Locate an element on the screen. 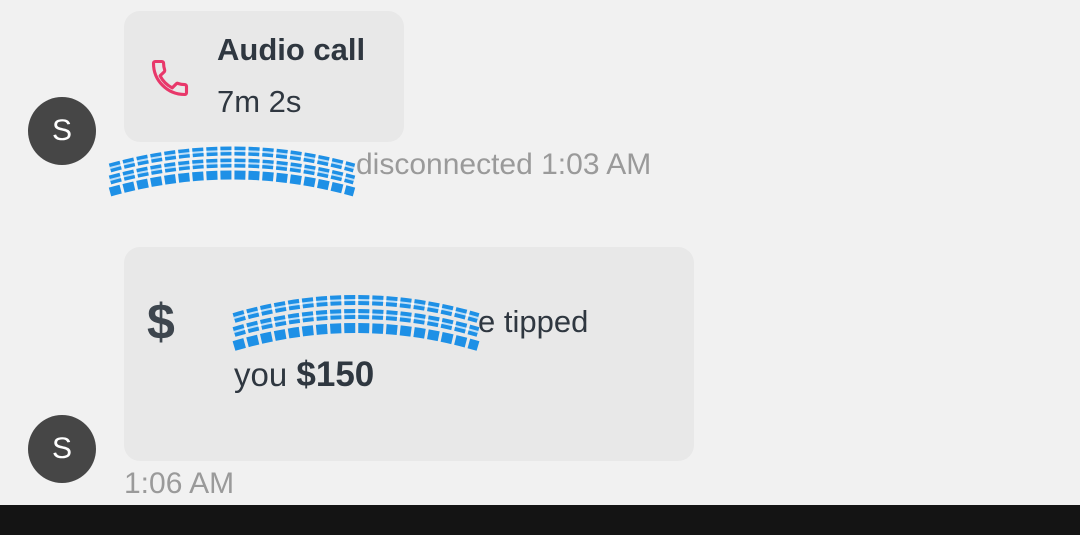 This screenshot has height=535, width=1080. call-duration: 7m 2s is located at coordinates (259, 101).